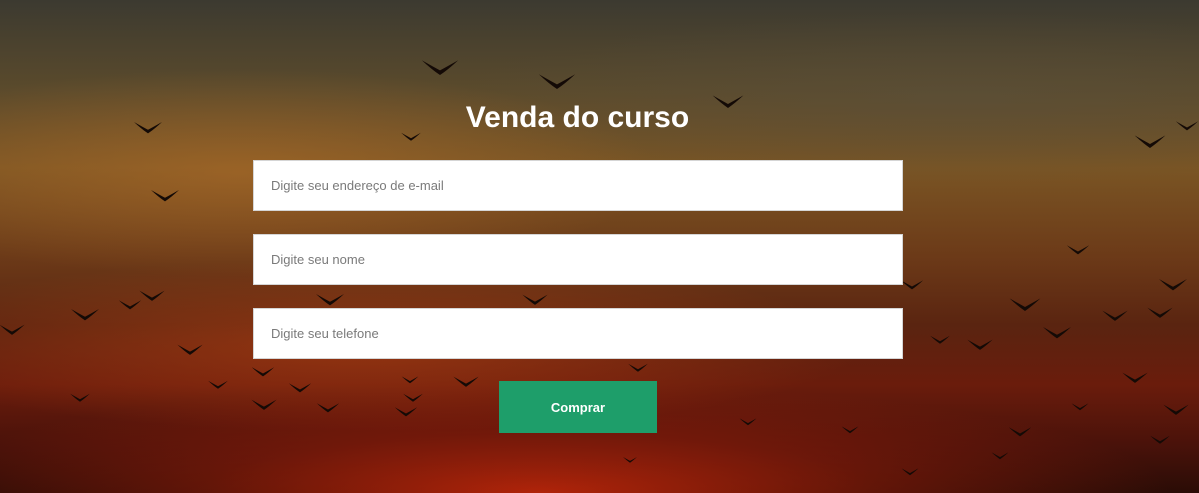  I want to click on buy-button: Comprar, so click(578, 407).